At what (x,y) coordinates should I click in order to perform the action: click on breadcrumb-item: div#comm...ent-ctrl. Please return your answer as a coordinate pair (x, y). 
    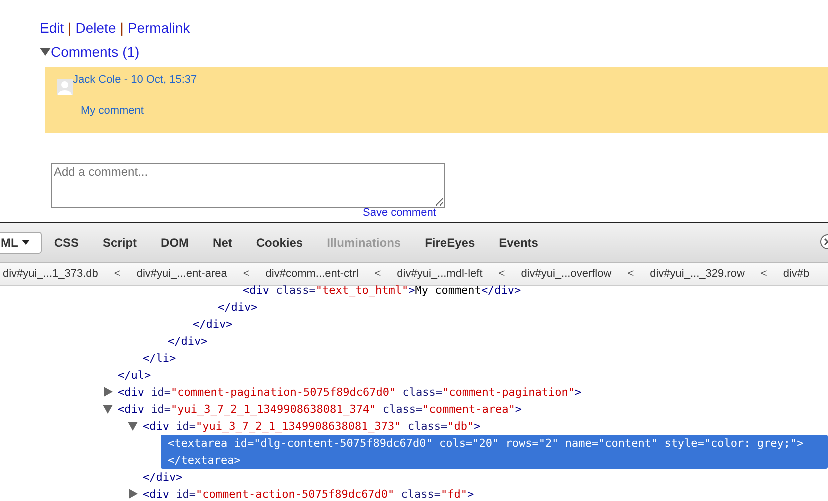
    Looking at the image, I should click on (312, 274).